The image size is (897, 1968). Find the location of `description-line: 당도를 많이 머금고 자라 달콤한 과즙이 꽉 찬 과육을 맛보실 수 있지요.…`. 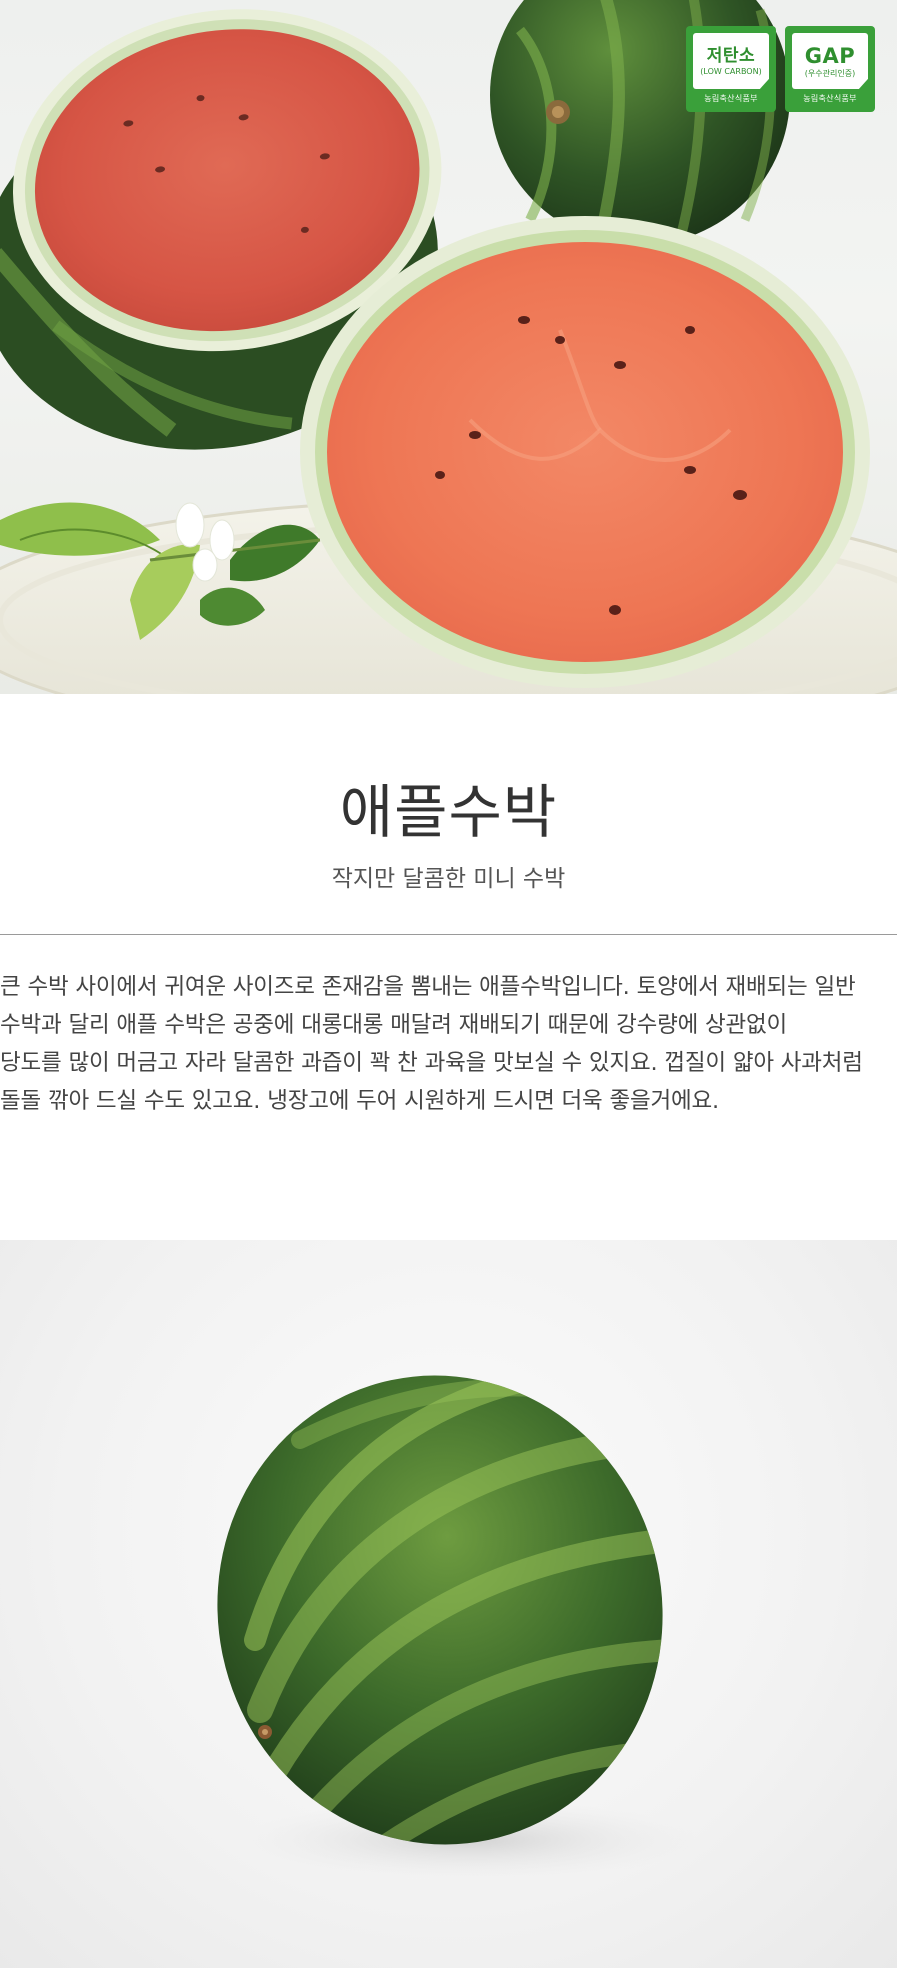

description-line: 당도를 많이 머금고 자라 달콤한 과즙이 꽉 찬 과육을 맛보실 수 있지요.… is located at coordinates (431, 1063).